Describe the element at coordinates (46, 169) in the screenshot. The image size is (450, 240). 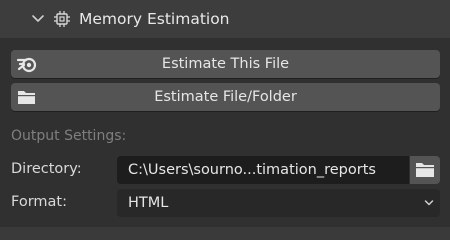
I see `directory-label: Directory:` at that location.